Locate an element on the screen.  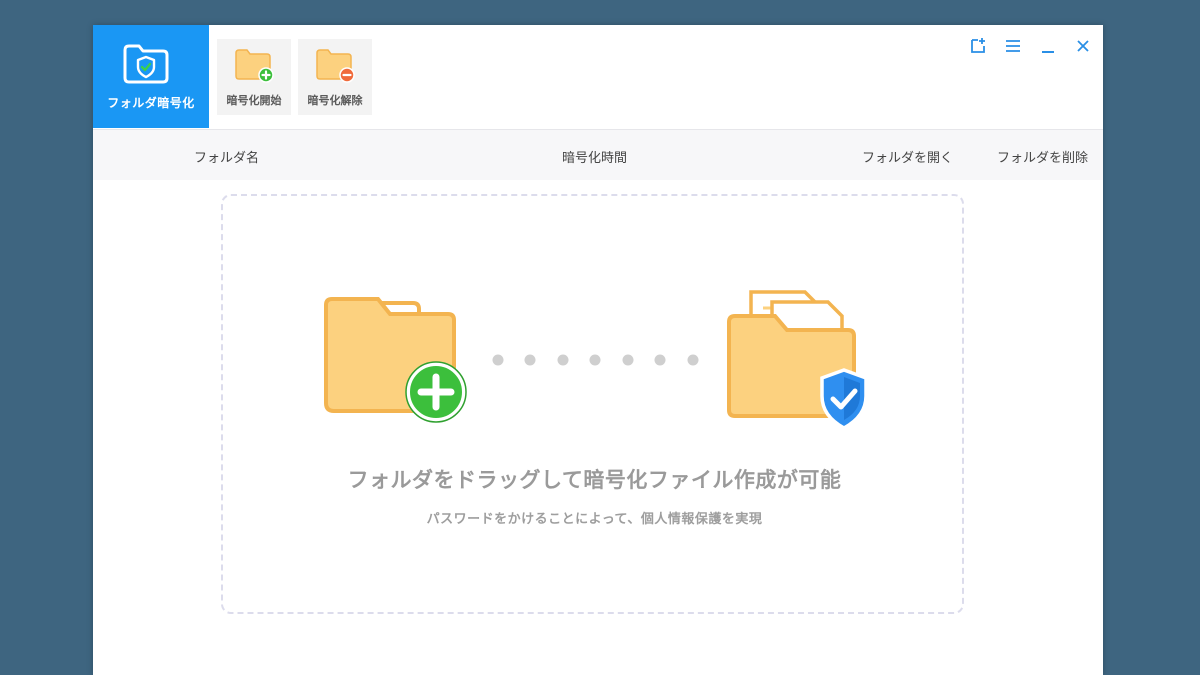
folder-remove-icon is located at coordinates (335, 66).